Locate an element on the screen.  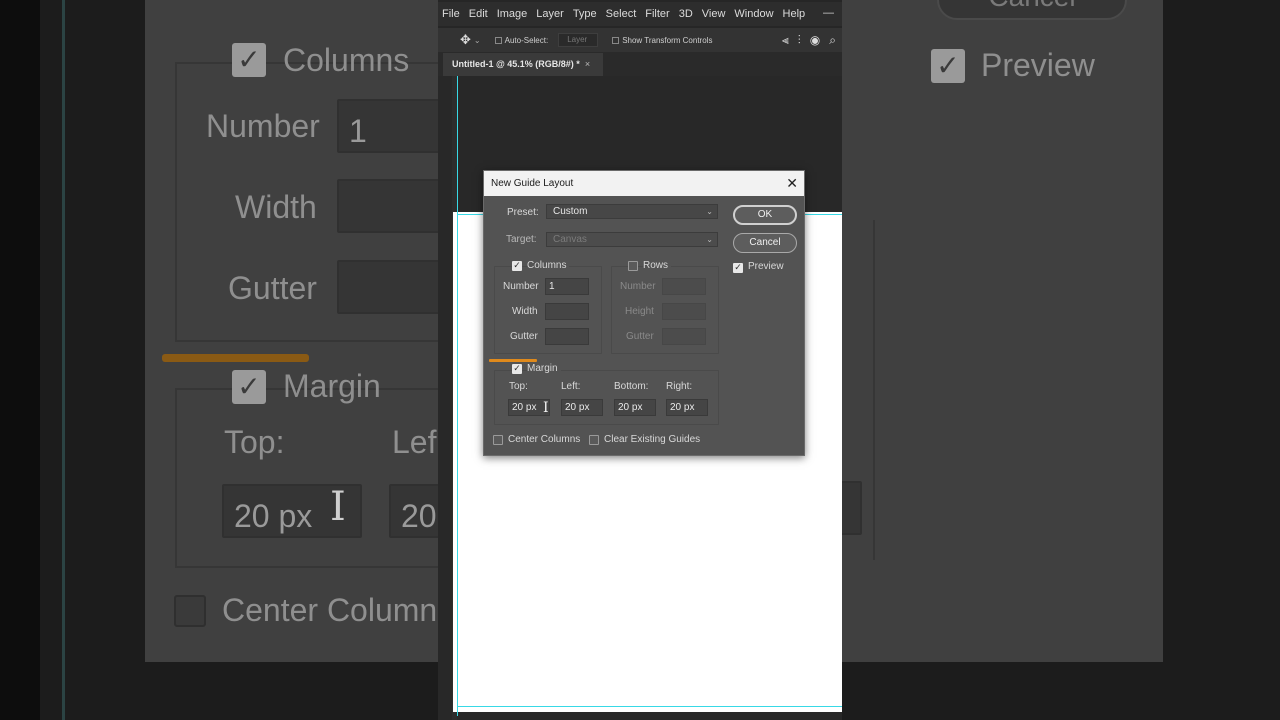
auto-select-label: Auto-Select: is located at coordinates (526, 40).